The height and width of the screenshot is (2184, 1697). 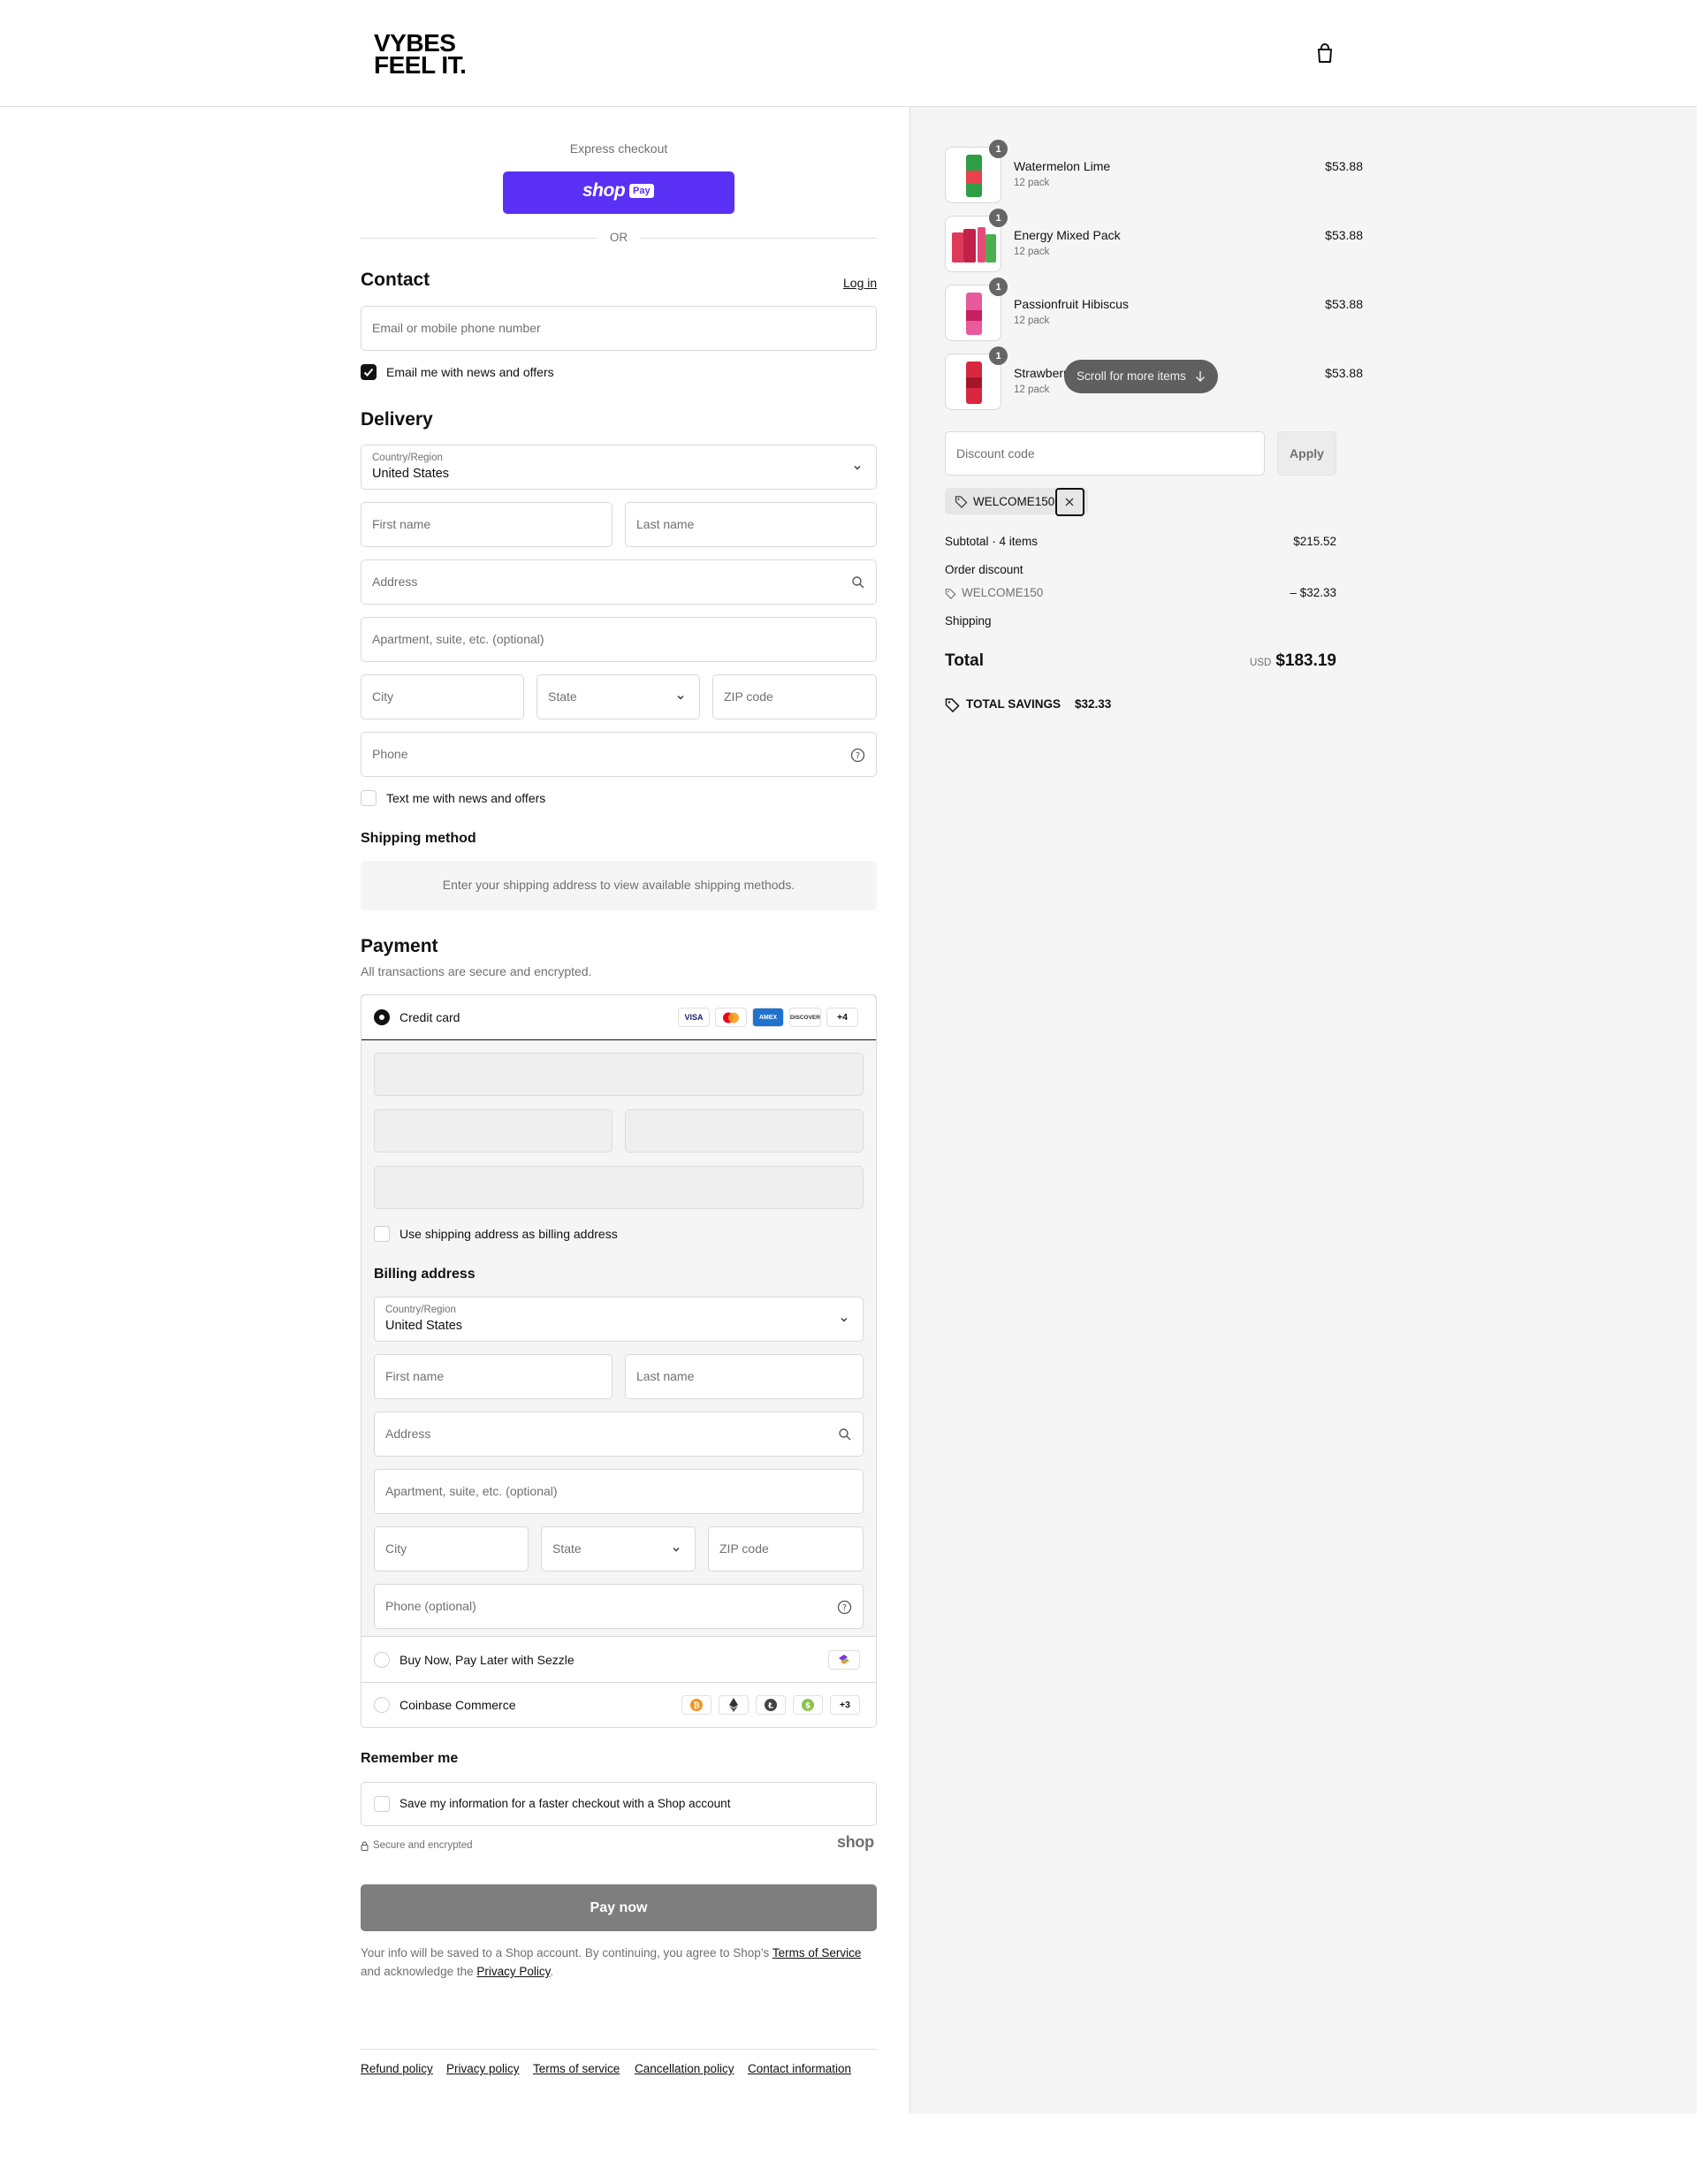 I want to click on billing-address-field: Address, so click(x=619, y=1434).